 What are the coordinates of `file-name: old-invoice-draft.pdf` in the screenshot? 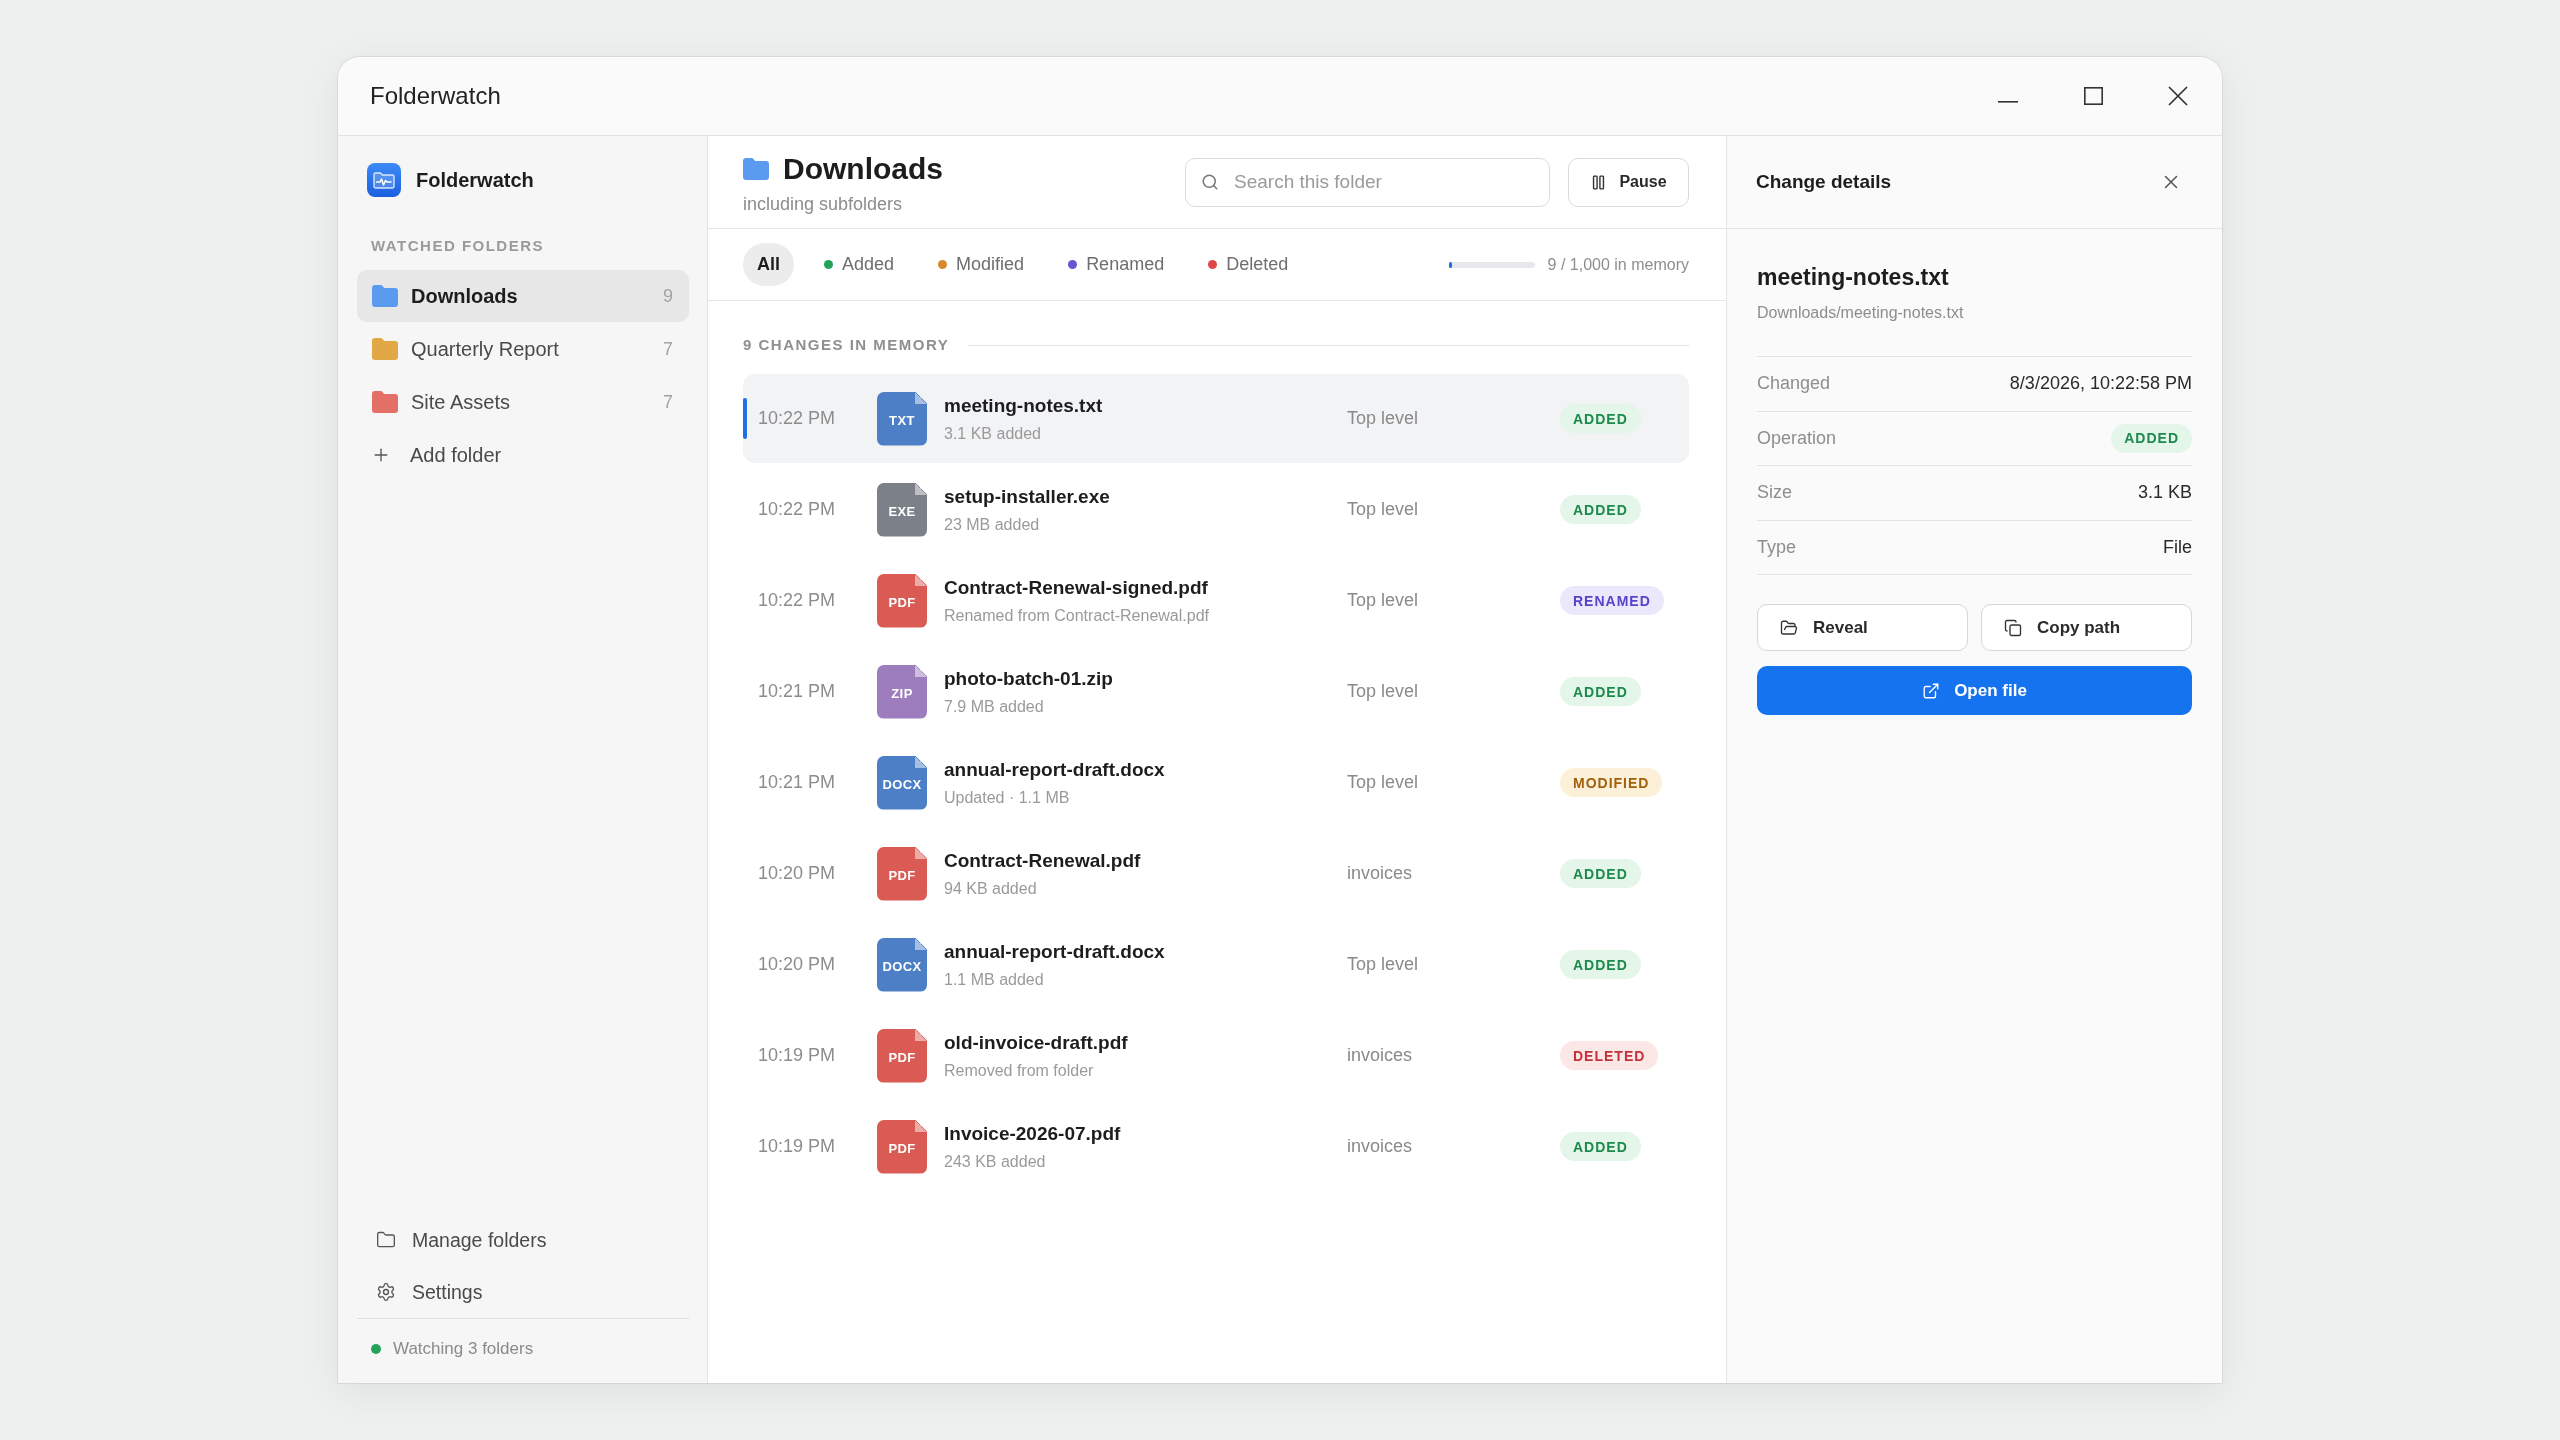 It's located at (1036, 1042).